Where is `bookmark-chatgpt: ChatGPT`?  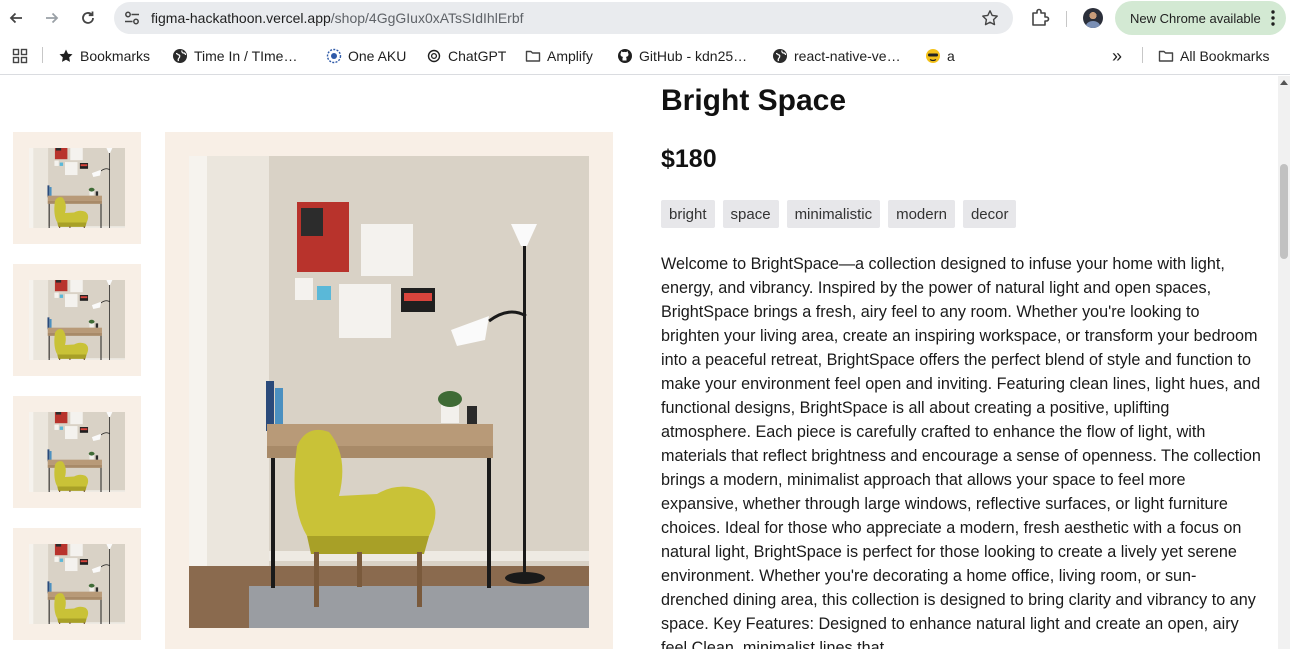 bookmark-chatgpt: ChatGPT is located at coordinates (466, 56).